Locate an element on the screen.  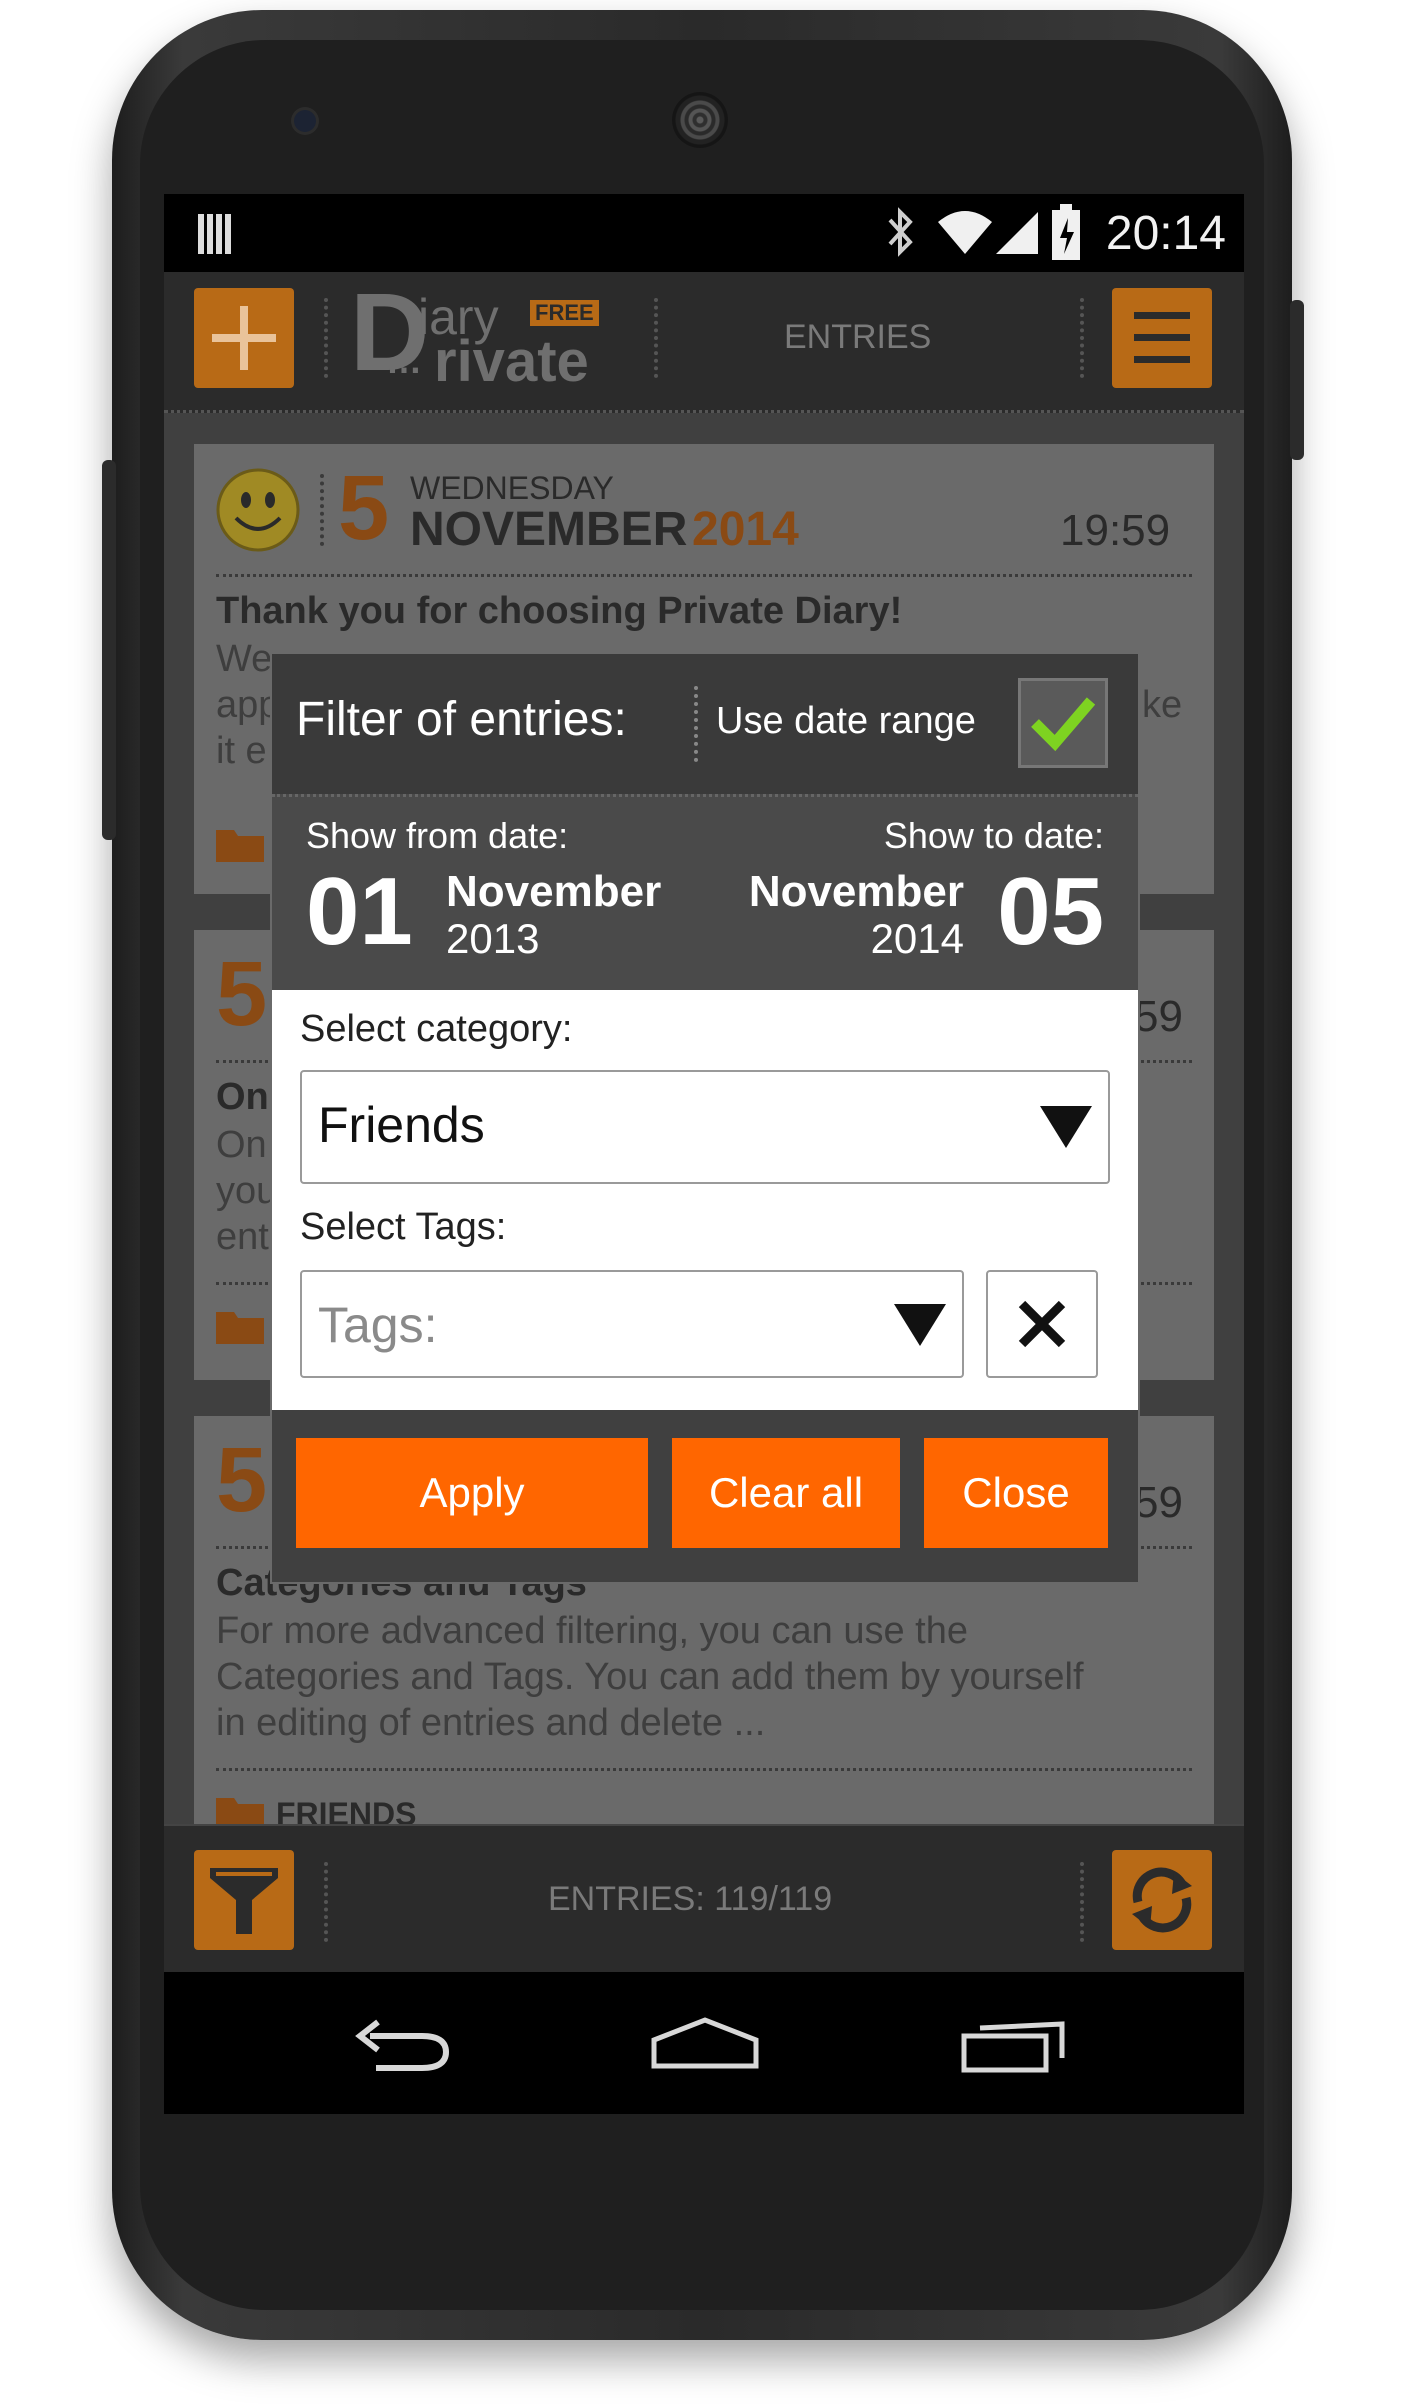
plus-icon is located at coordinates (244, 338).